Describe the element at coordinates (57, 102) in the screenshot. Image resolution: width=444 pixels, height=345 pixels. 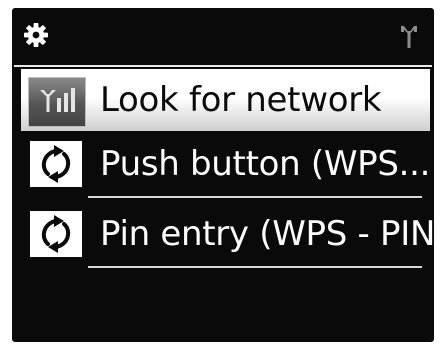
I see `signal-strength-icon` at that location.